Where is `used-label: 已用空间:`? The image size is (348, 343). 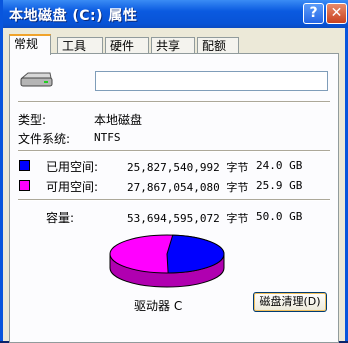 used-label: 已用空间: is located at coordinates (72, 167).